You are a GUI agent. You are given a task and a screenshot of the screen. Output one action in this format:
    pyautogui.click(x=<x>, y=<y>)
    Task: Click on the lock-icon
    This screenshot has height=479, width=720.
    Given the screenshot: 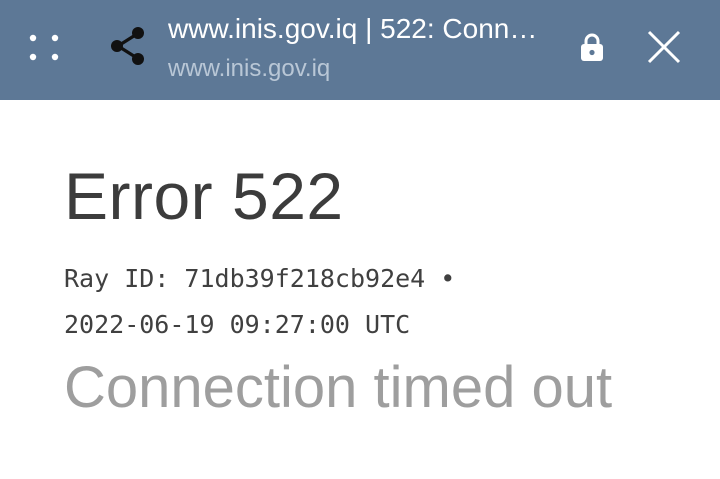 What is the action you would take?
    pyautogui.click(x=592, y=47)
    